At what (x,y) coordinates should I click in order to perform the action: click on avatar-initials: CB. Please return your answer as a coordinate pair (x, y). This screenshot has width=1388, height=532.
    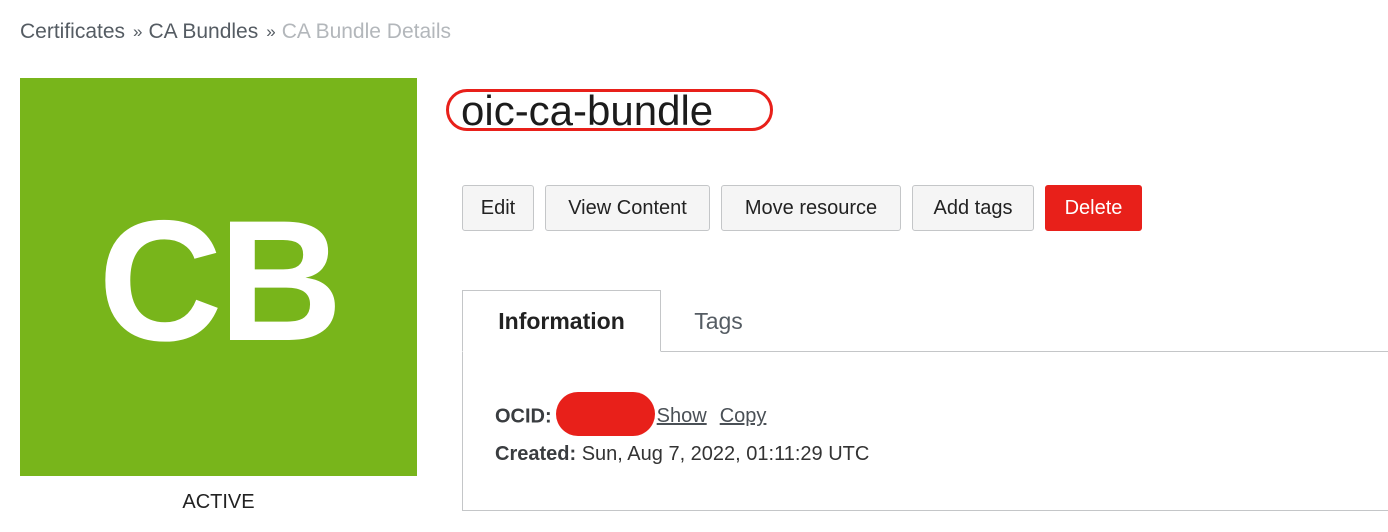
    Looking at the image, I should click on (220, 281).